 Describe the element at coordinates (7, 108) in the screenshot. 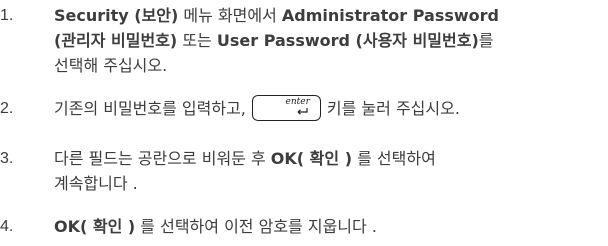

I see `step-number: 2.` at that location.